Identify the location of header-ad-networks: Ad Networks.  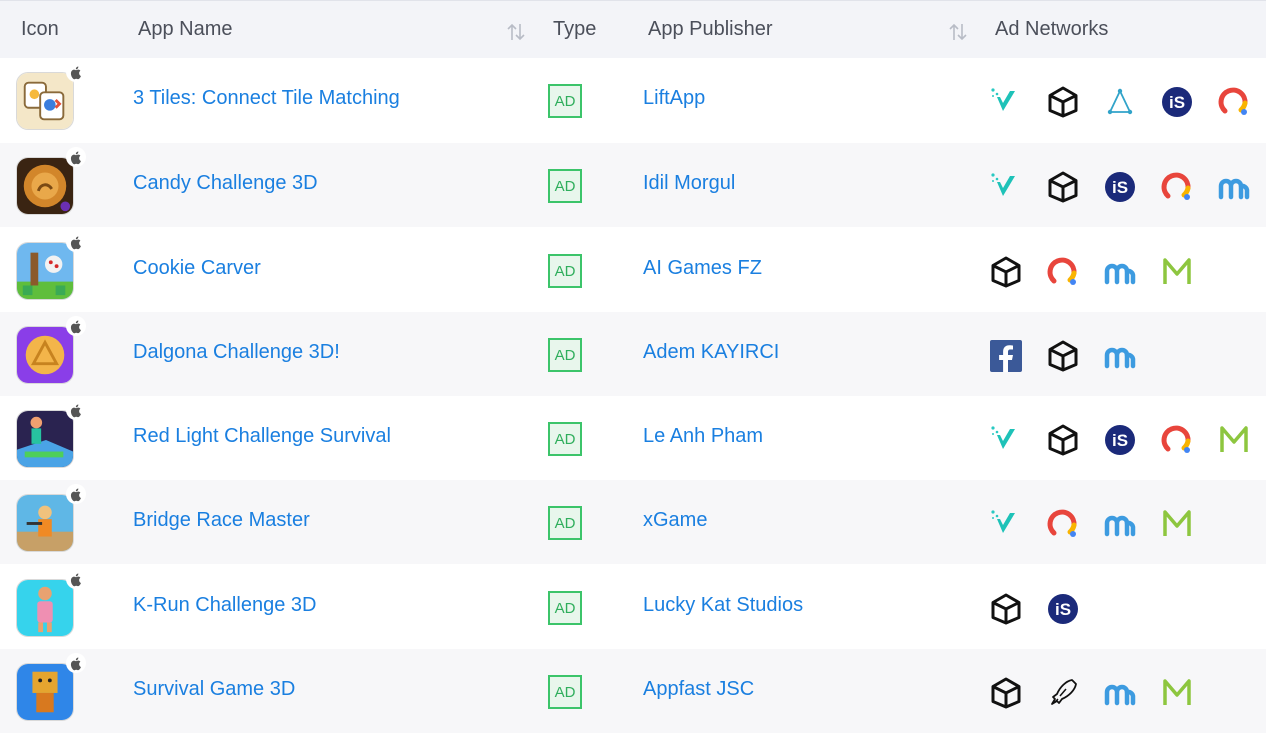
(1052, 29).